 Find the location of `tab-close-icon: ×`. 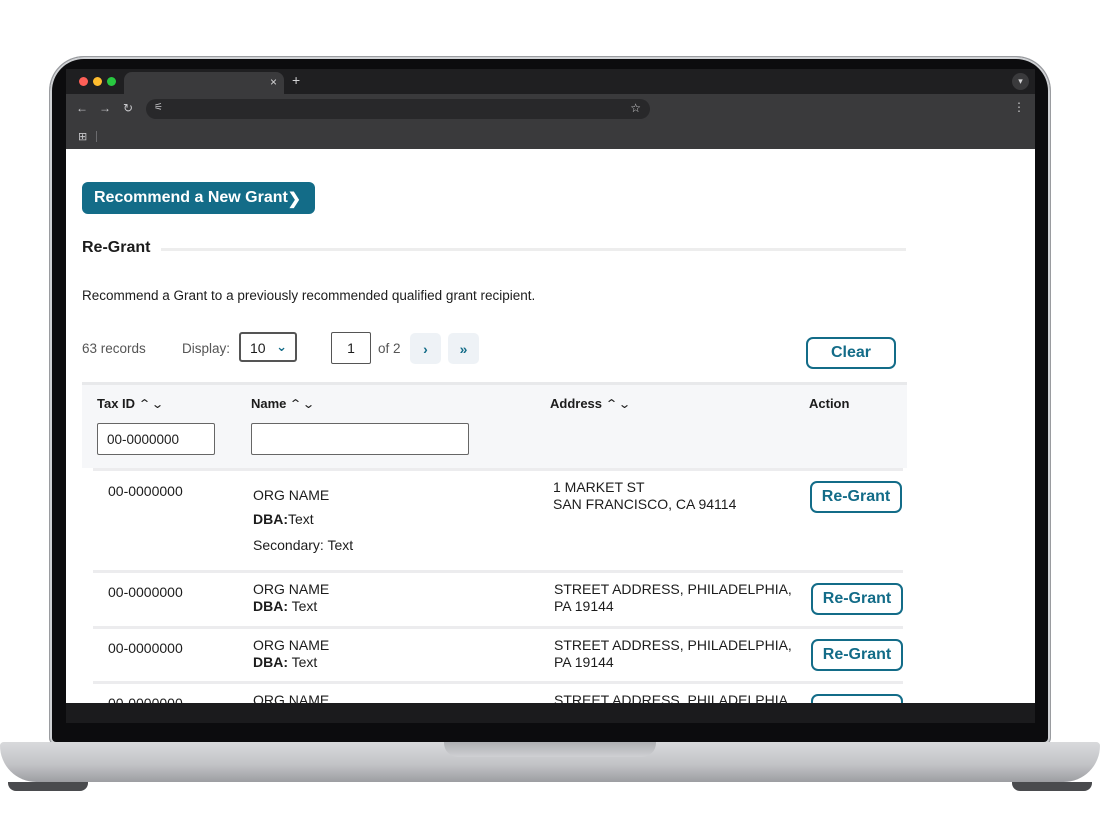

tab-close-icon: × is located at coordinates (273, 82).